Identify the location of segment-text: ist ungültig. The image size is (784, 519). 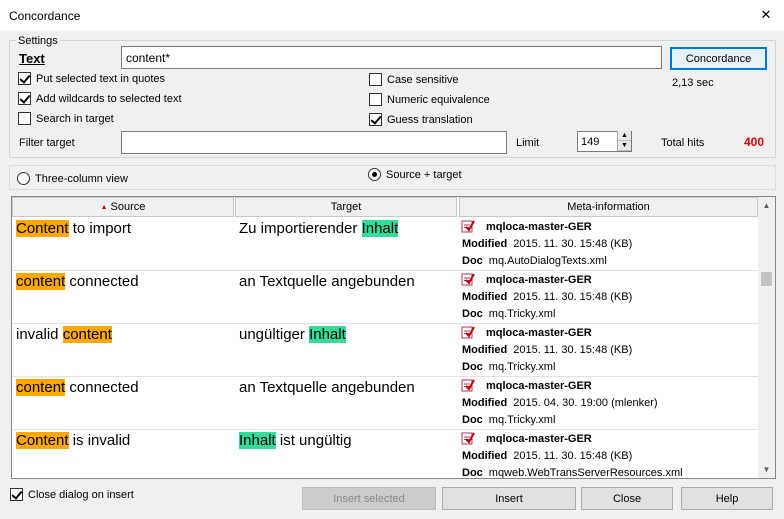
(313, 440).